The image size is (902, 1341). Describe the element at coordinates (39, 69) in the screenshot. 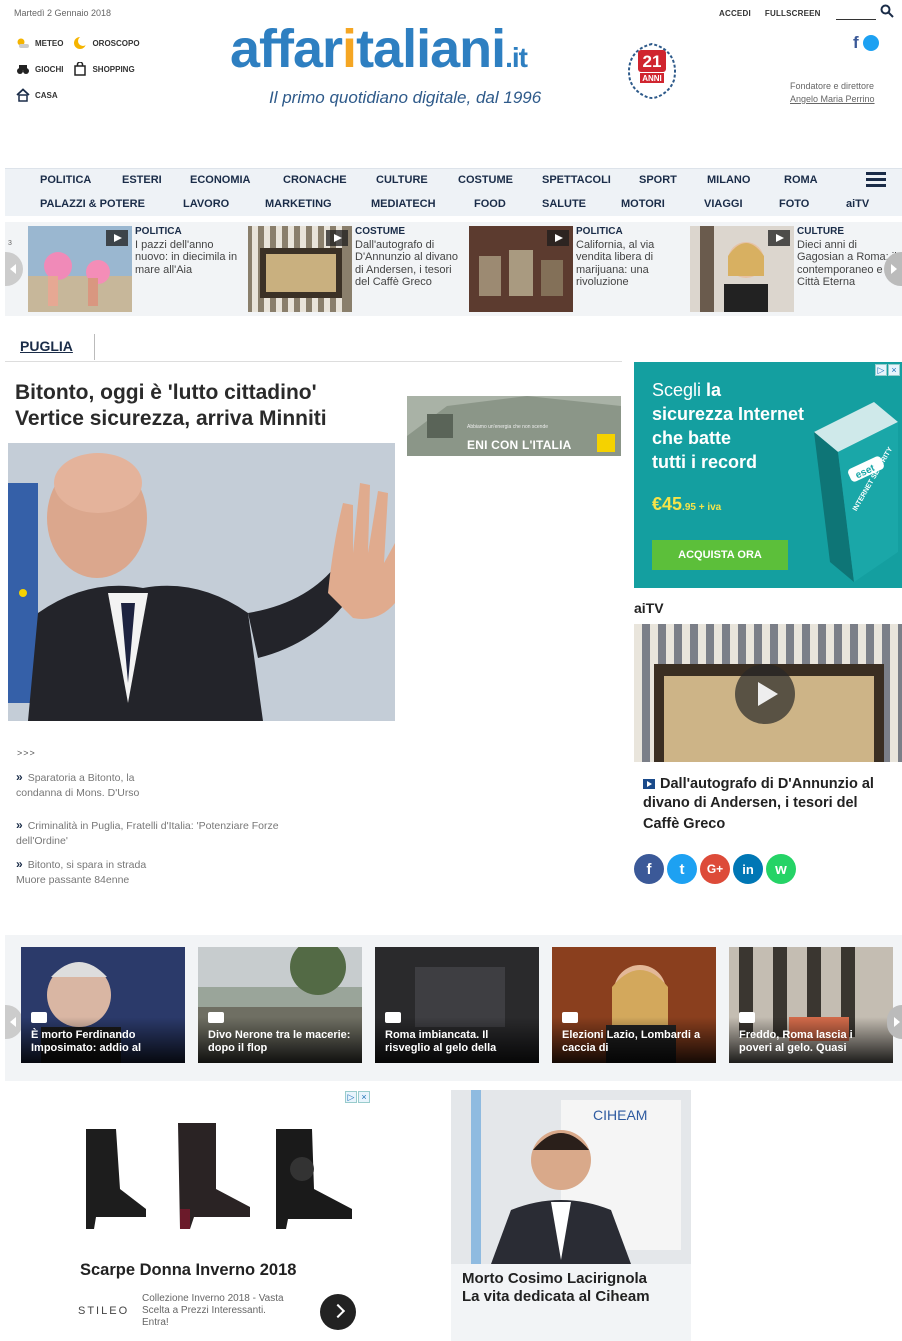

I see `giochi-link: GIOCHI` at that location.